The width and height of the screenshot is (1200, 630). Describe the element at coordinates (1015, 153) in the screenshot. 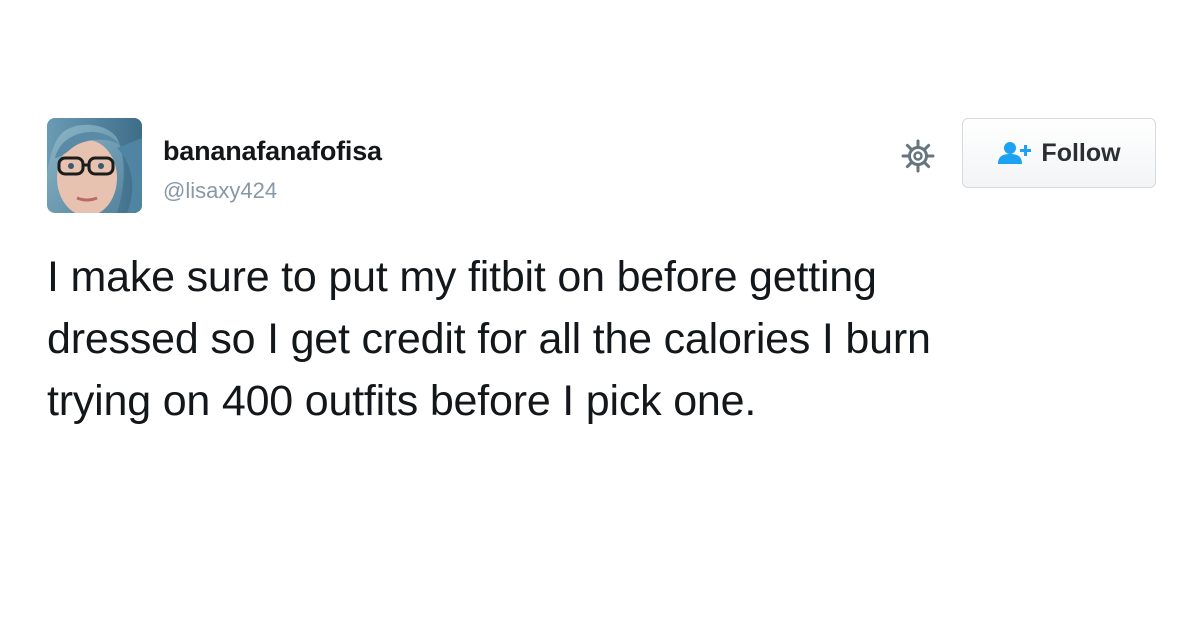

I see `add-user-icon` at that location.